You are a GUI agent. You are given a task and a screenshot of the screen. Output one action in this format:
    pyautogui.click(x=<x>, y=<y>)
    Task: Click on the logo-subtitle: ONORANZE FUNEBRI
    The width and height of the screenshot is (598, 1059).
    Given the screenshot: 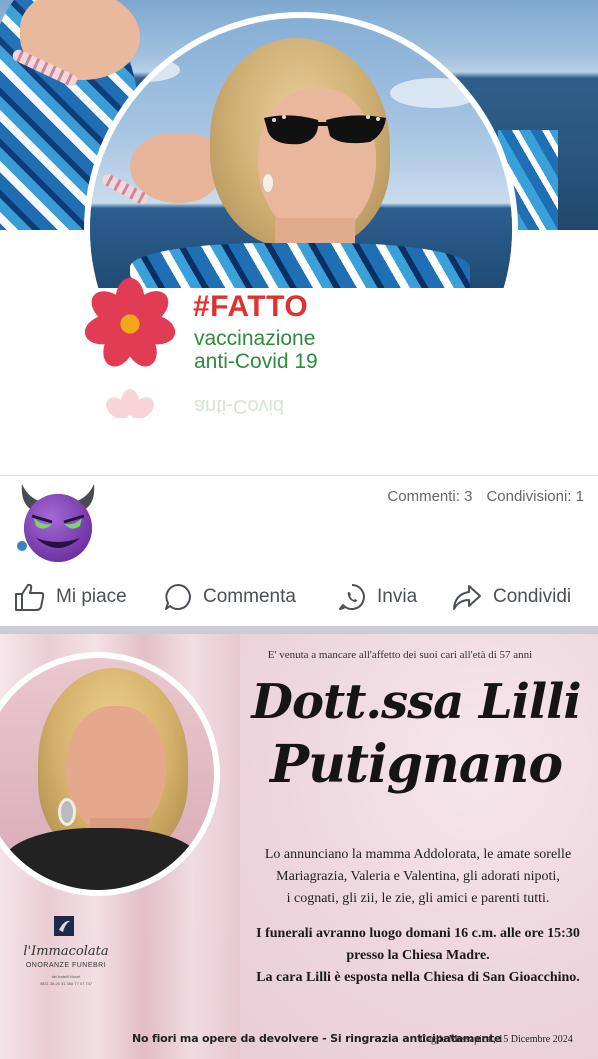 What is the action you would take?
    pyautogui.click(x=66, y=965)
    